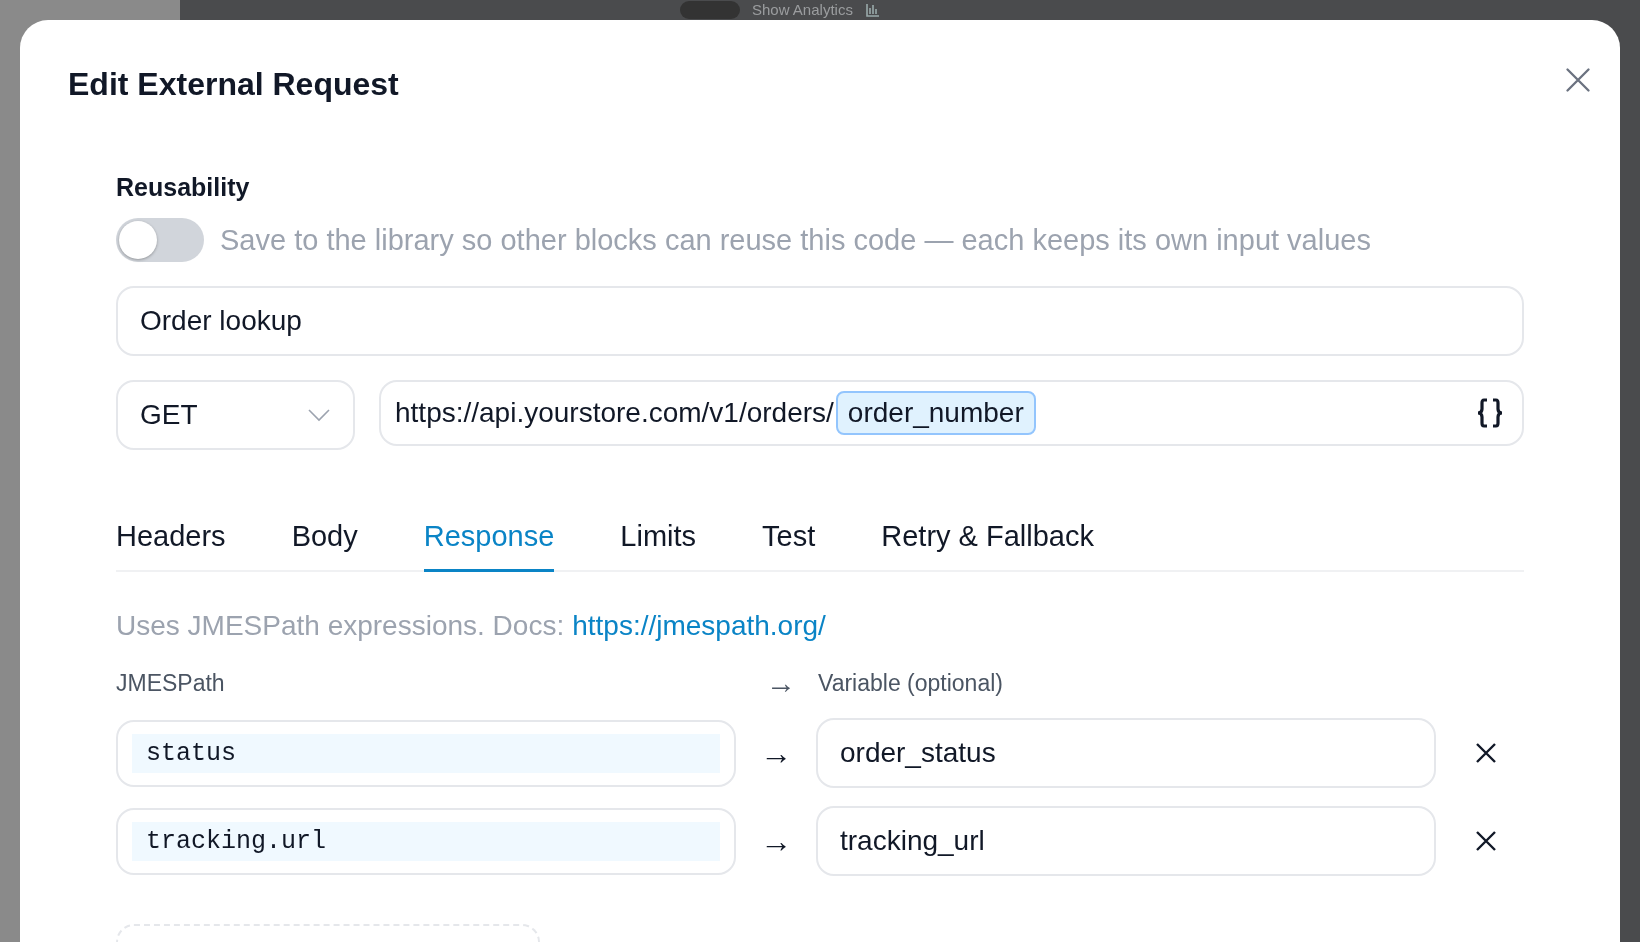  What do you see at coordinates (1126, 753) in the screenshot?
I see `variable-field: order_status` at bounding box center [1126, 753].